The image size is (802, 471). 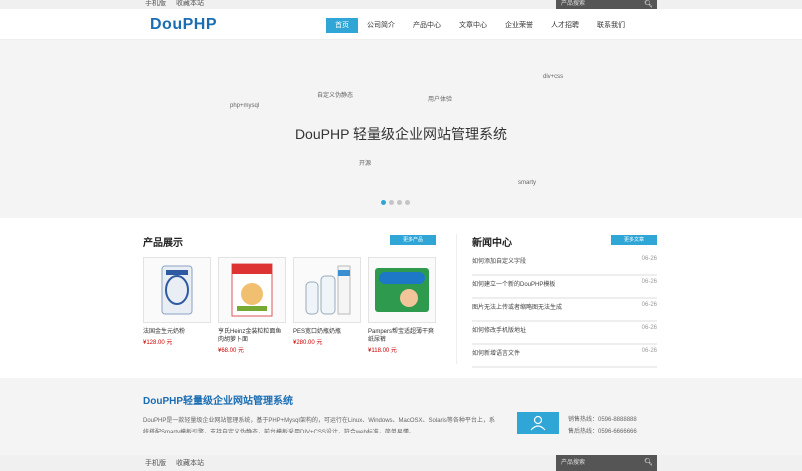 What do you see at coordinates (427, 25) in the screenshot?
I see `nav-item-products: 产品中心` at bounding box center [427, 25].